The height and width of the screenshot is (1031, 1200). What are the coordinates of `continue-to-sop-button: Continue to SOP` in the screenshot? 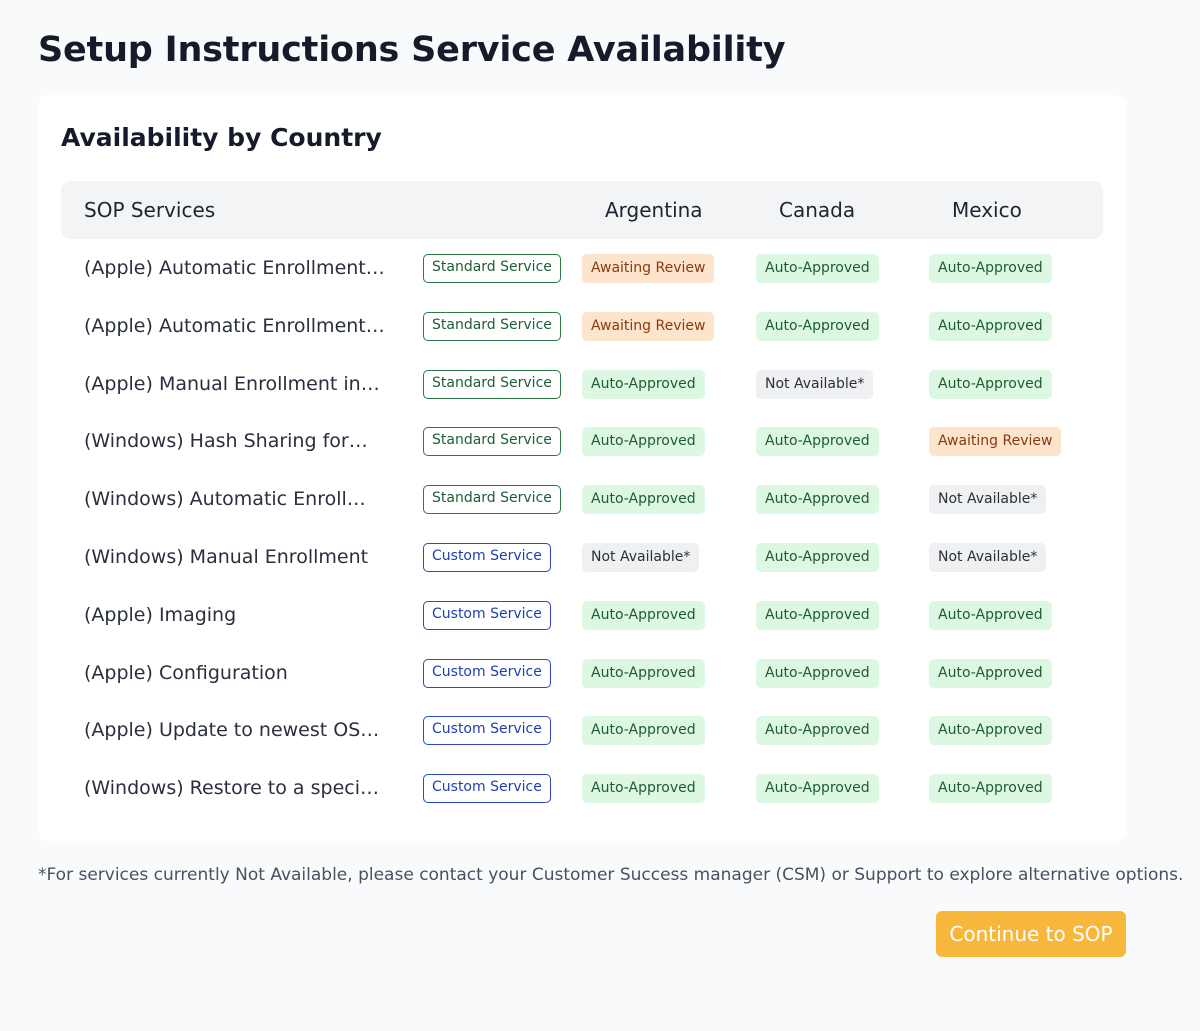 It's located at (1031, 934).